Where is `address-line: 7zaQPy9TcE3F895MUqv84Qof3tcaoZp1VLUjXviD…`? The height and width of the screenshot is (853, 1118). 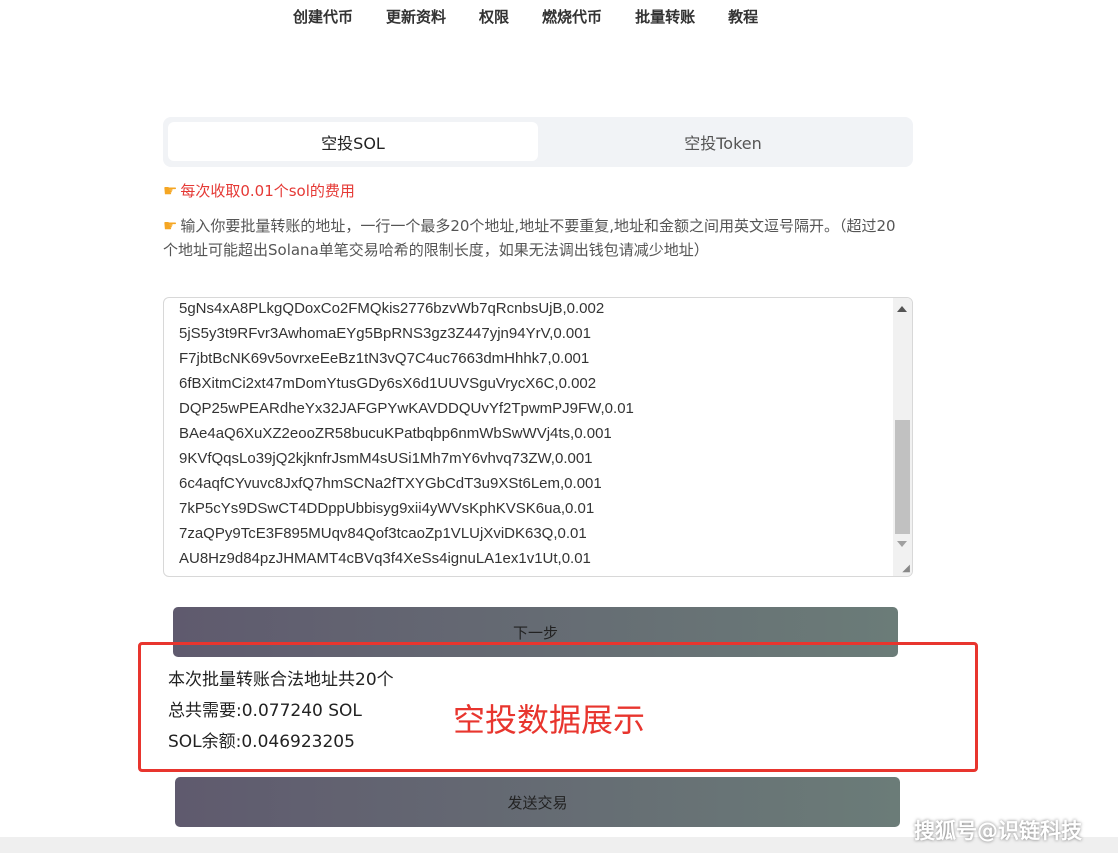 address-line: 7zaQPy9TcE3F895MUqv84Qof3tcaoZp1VLUjXviD… is located at coordinates (383, 533).